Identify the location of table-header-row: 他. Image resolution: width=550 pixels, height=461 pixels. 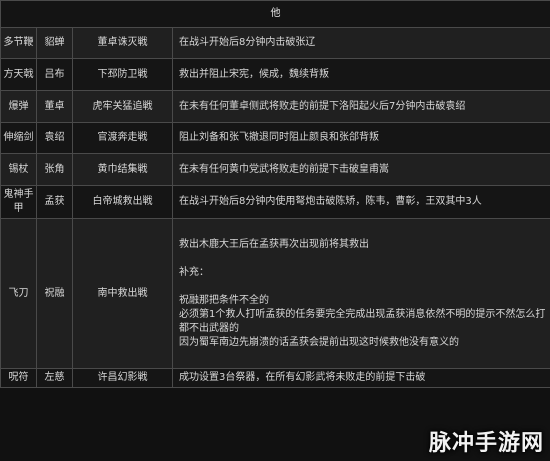
(275, 14).